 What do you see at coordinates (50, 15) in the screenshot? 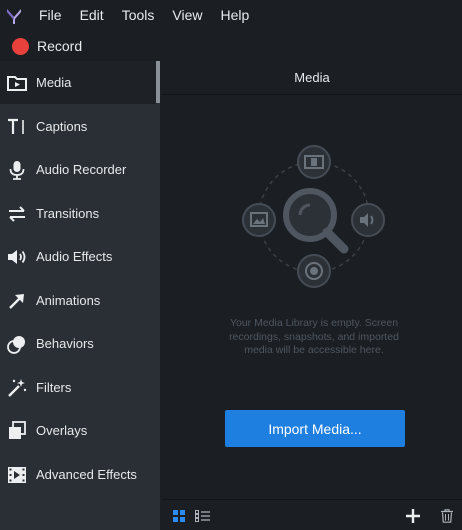
I see `menu-file: File` at bounding box center [50, 15].